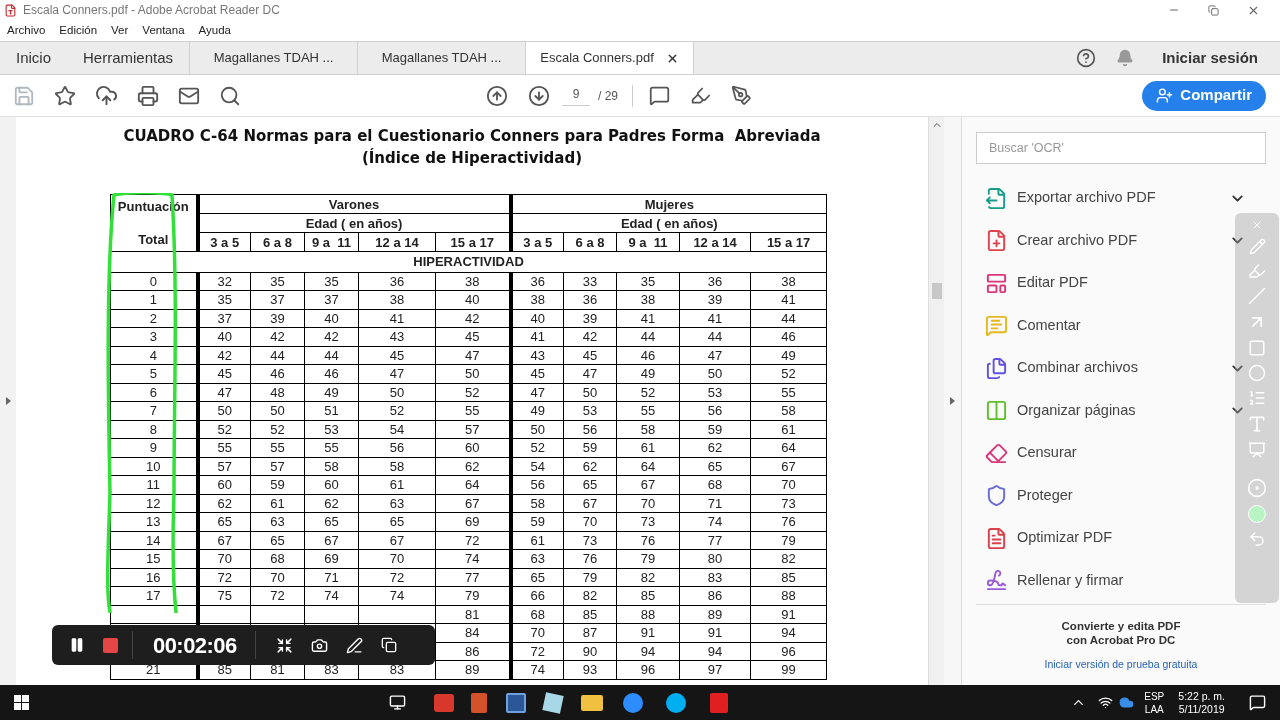  What do you see at coordinates (700, 95) in the screenshot?
I see `highlighter-icon` at bounding box center [700, 95].